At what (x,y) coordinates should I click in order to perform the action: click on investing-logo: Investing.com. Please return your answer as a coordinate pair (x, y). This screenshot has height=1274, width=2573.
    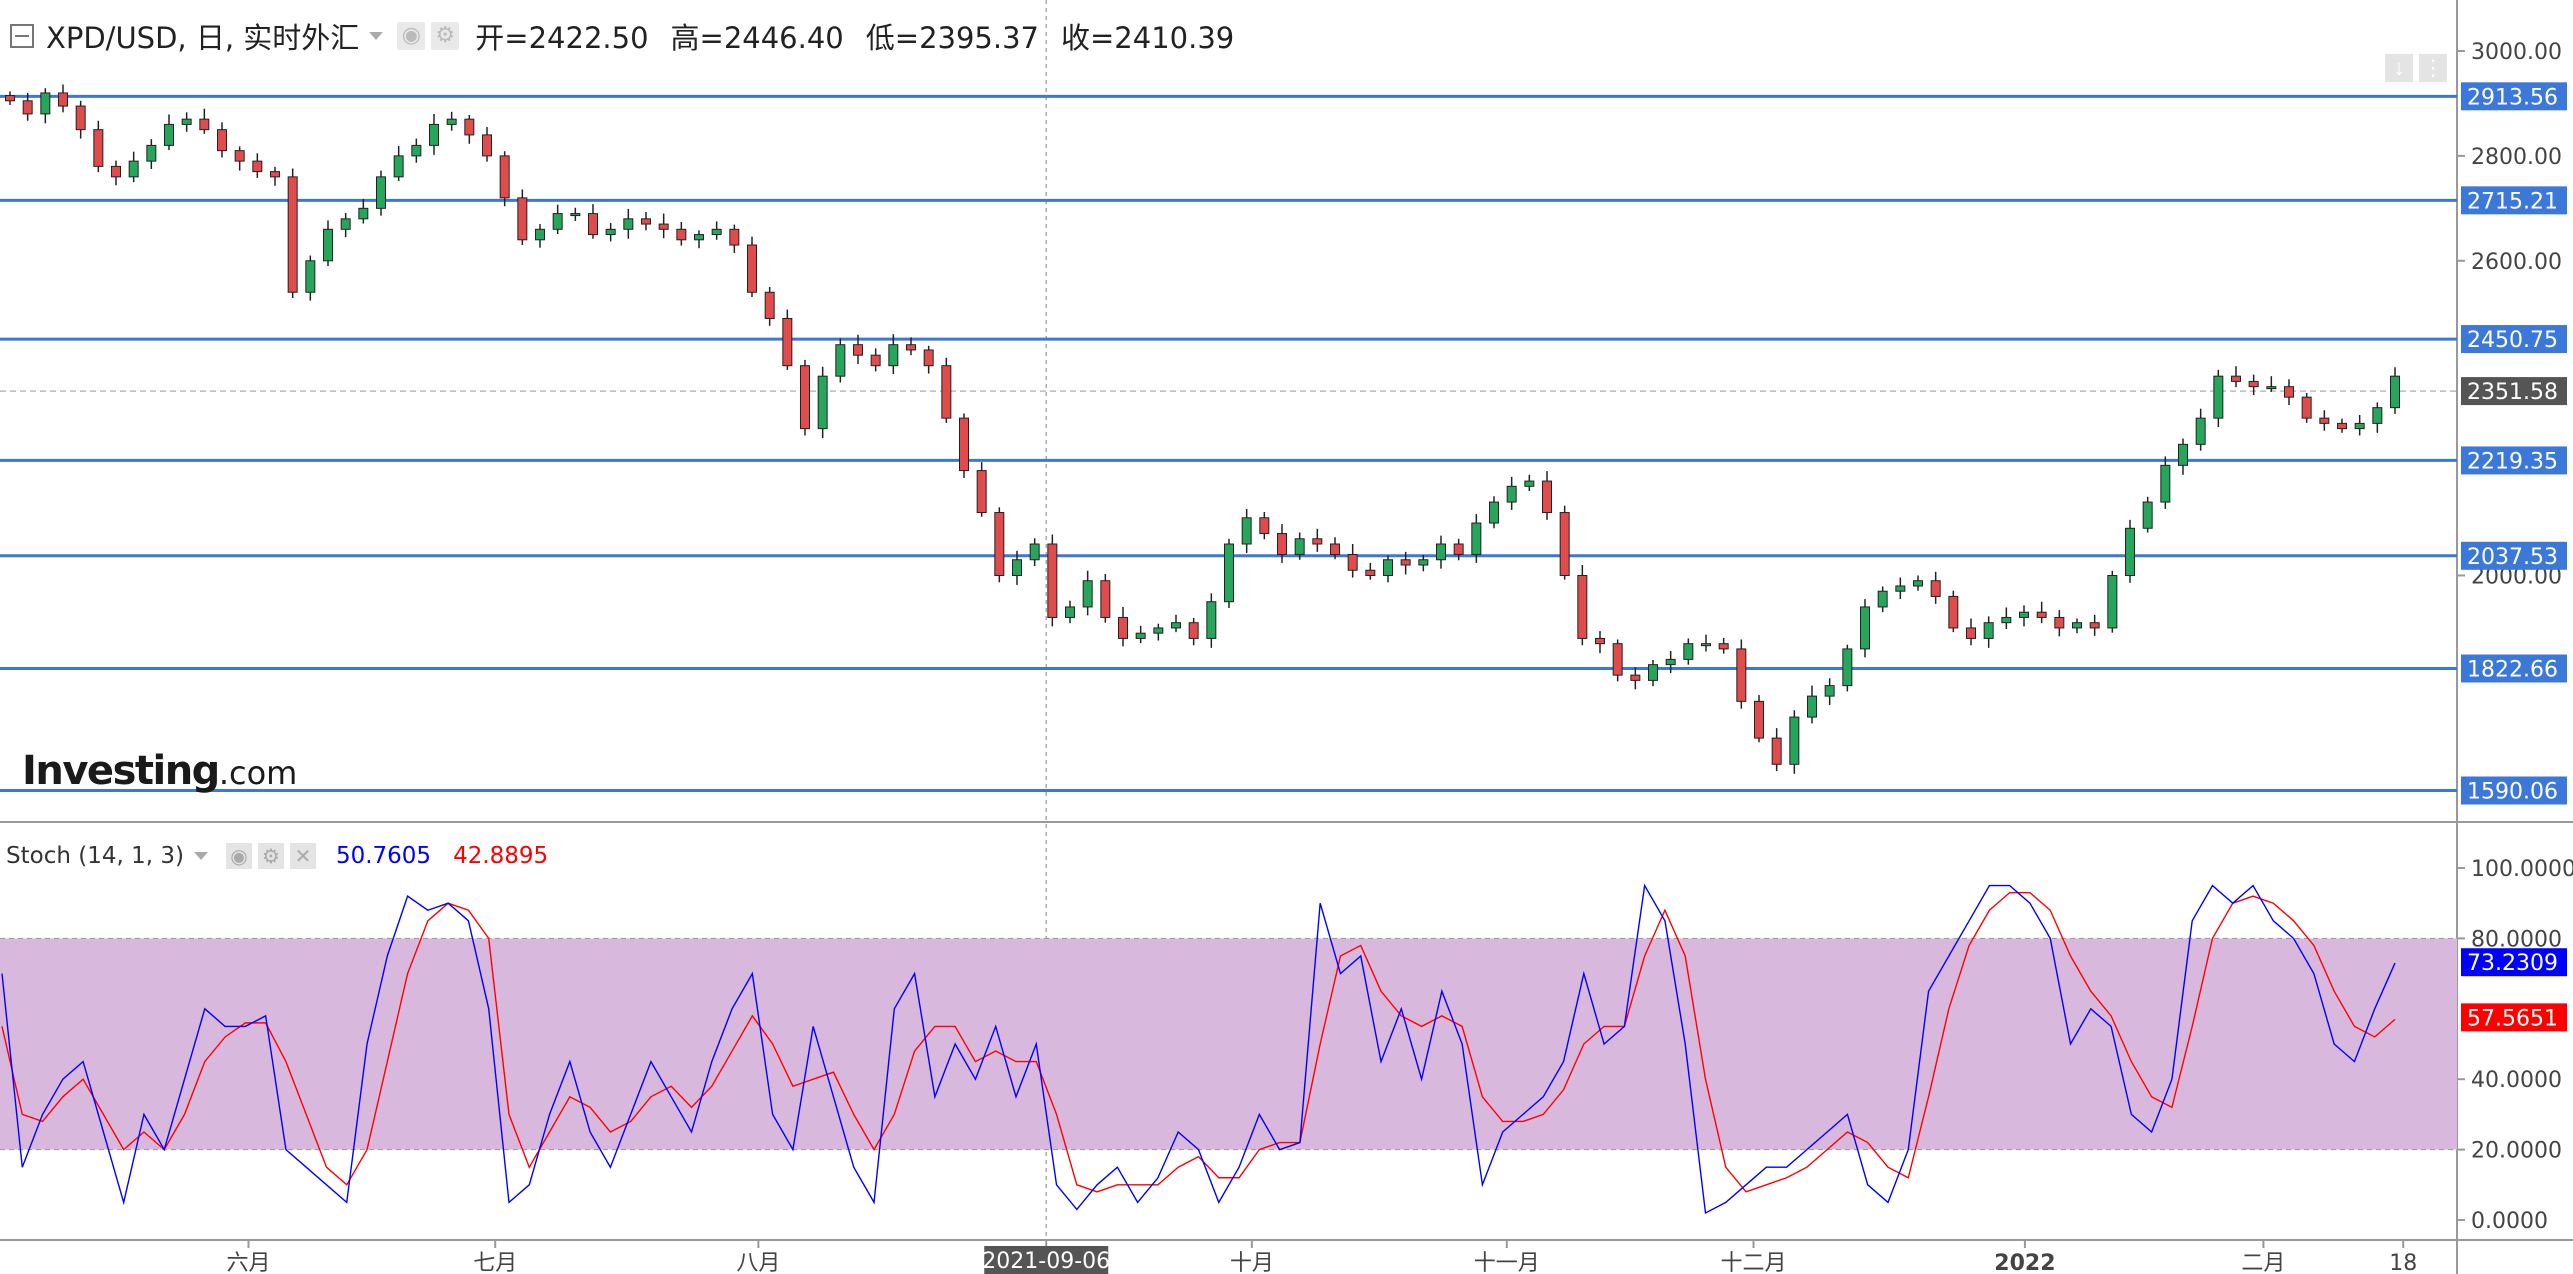
    Looking at the image, I should click on (159, 771).